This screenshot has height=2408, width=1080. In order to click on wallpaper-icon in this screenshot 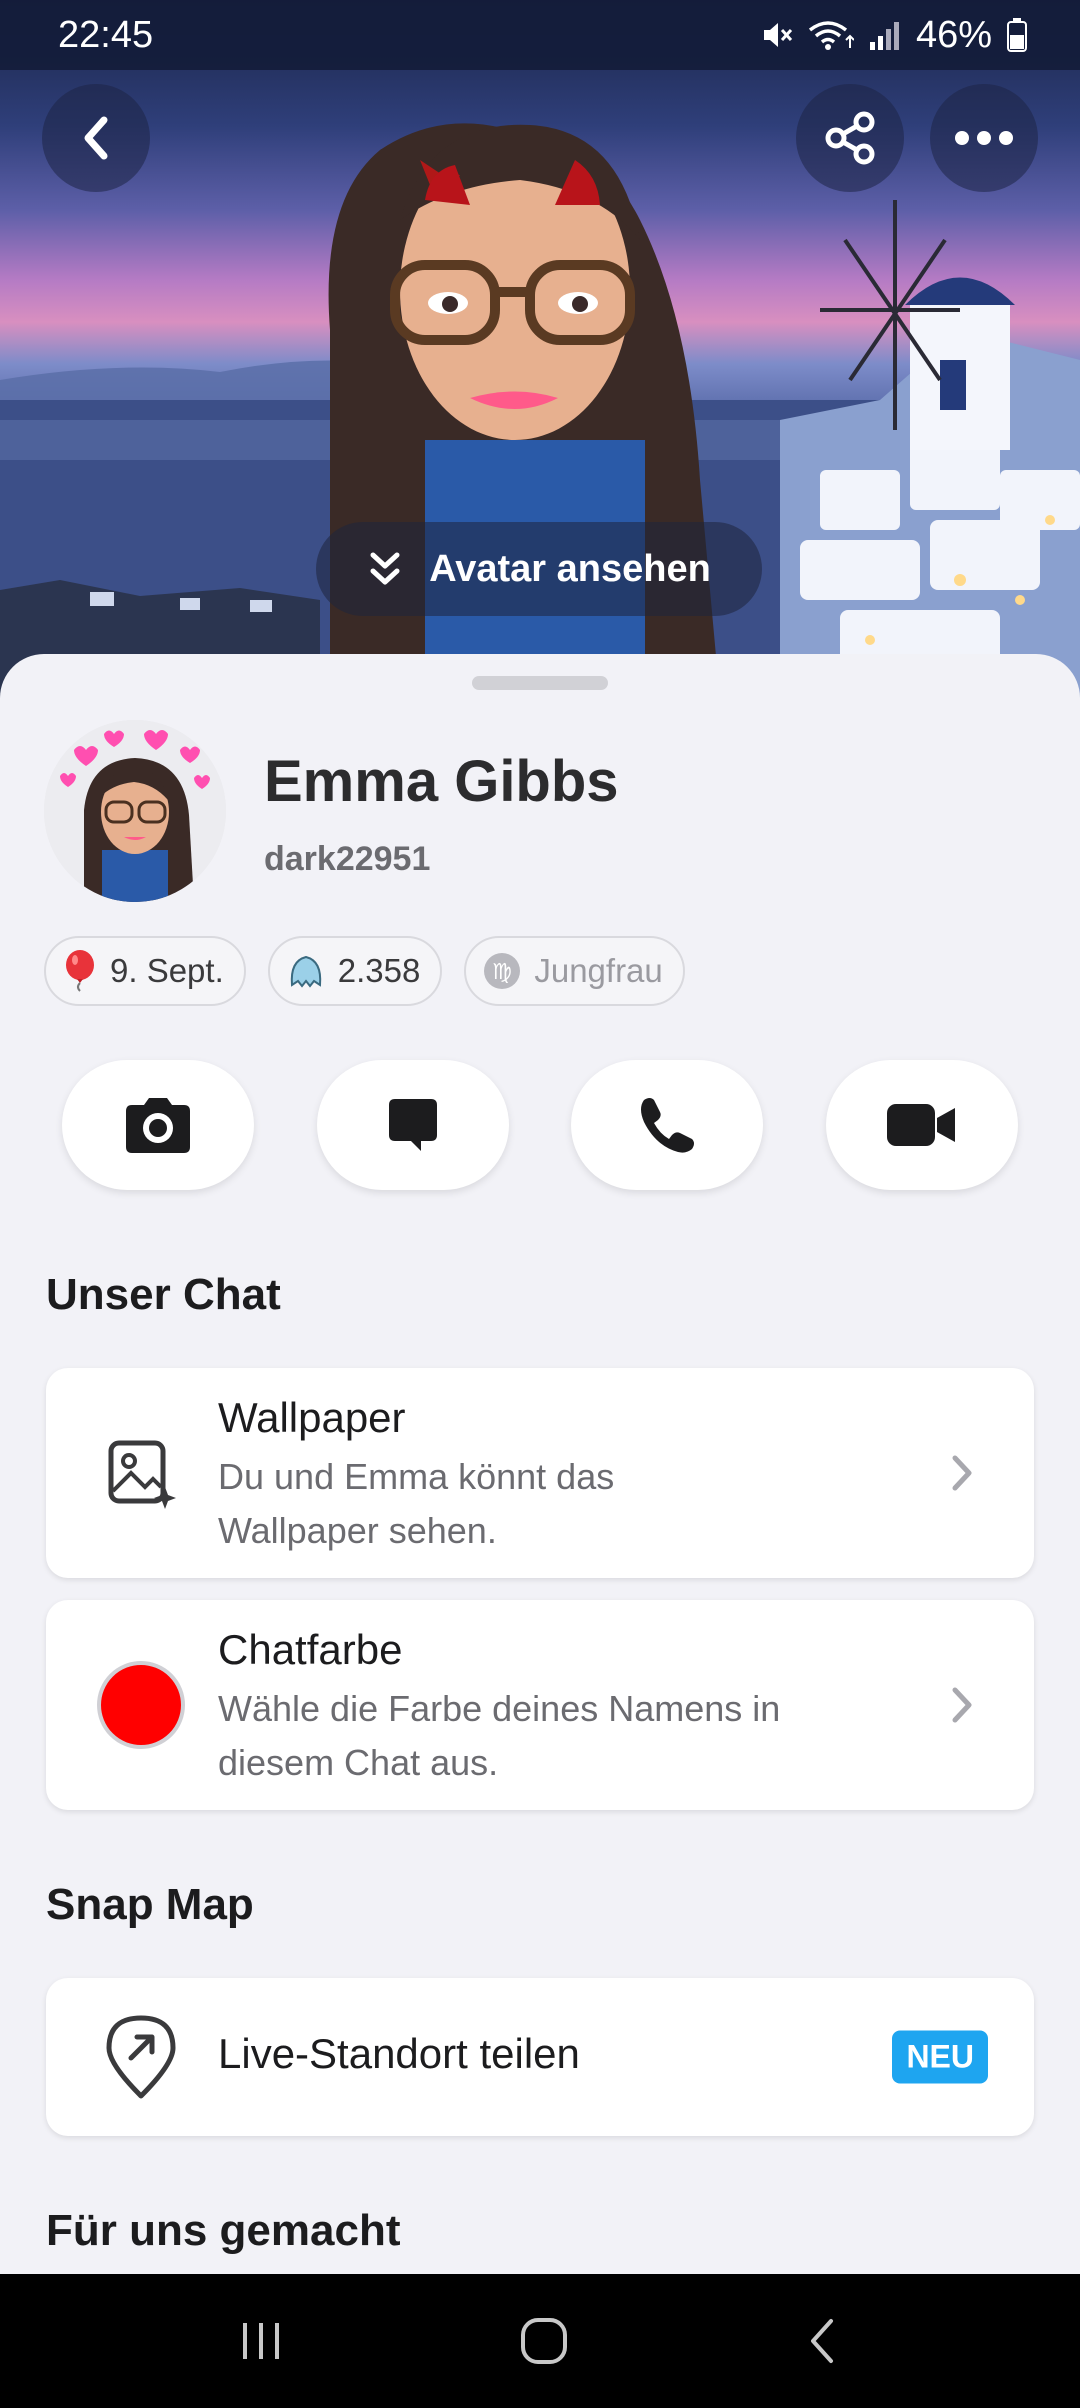, I will do `click(142, 1474)`.